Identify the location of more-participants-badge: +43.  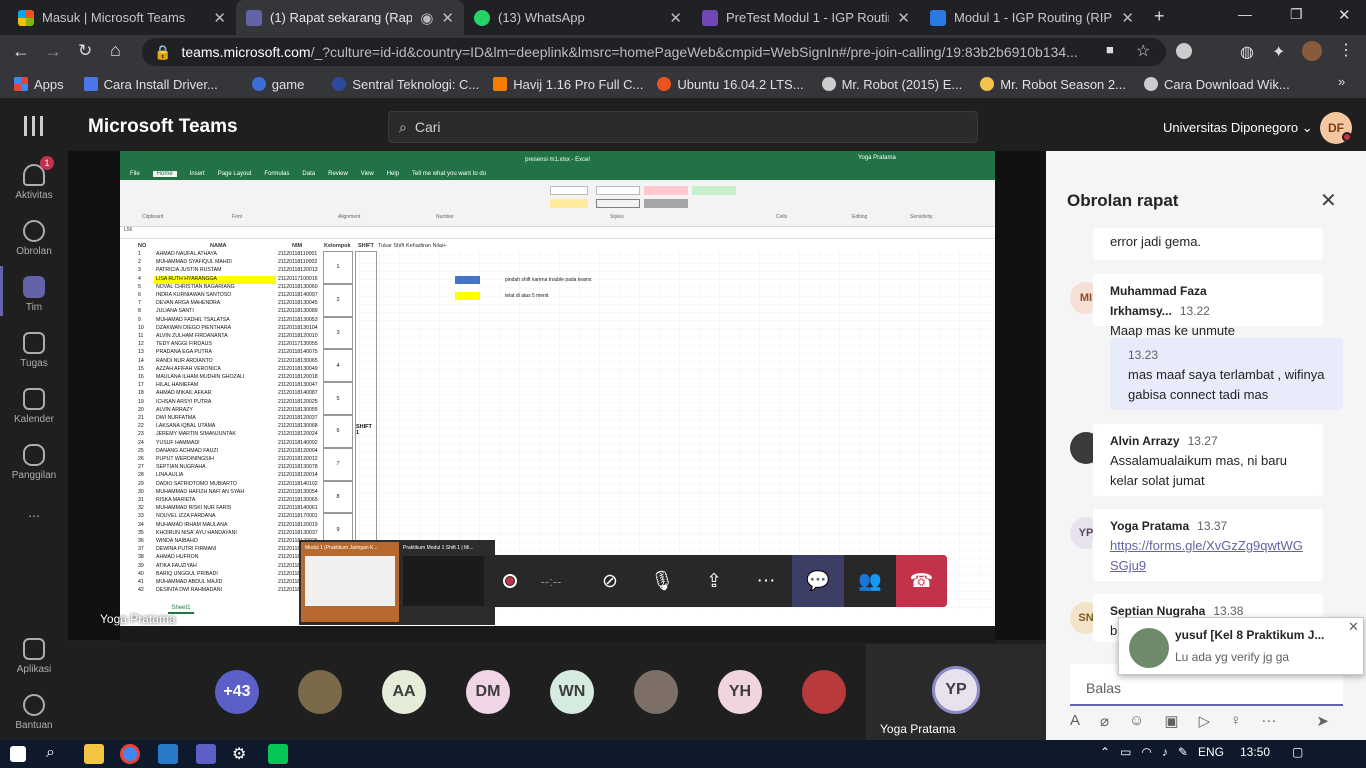
(237, 692).